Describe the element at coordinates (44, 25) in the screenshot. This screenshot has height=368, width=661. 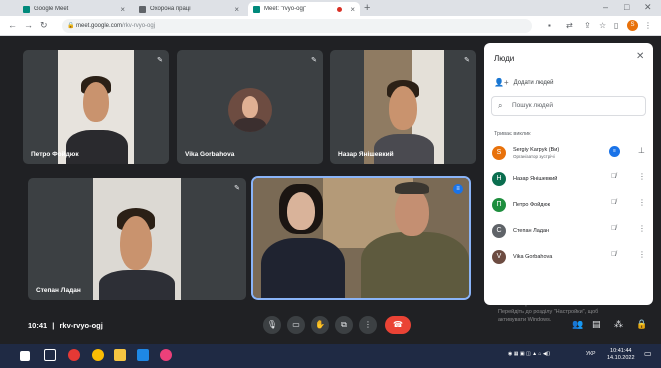
I see `reload-icon: ↻` at that location.